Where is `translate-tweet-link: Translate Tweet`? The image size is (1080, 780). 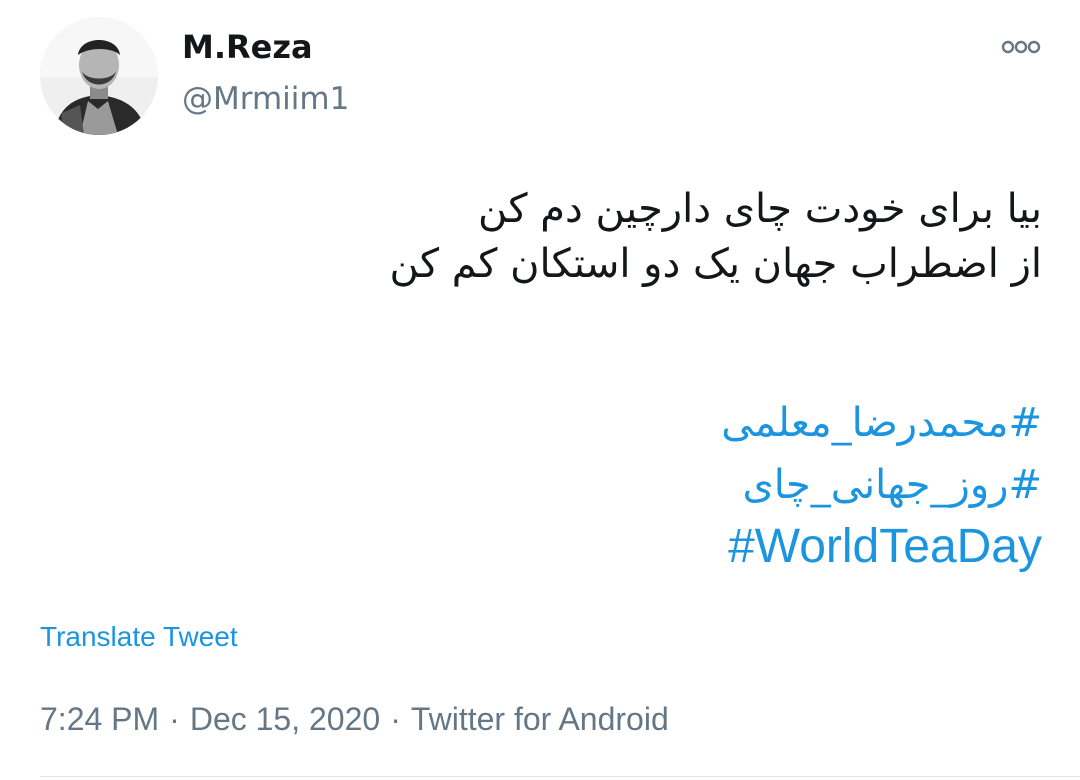
translate-tweet-link: Translate Tweet is located at coordinates (139, 637).